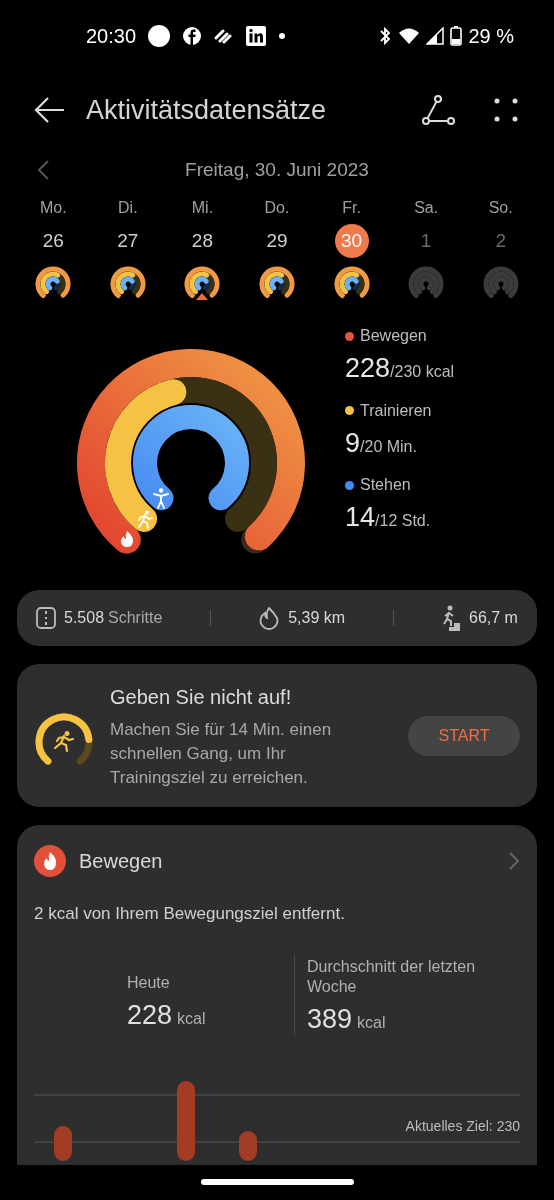 The image size is (554, 1200). What do you see at coordinates (514, 861) in the screenshot?
I see `chevron-right-icon` at bounding box center [514, 861].